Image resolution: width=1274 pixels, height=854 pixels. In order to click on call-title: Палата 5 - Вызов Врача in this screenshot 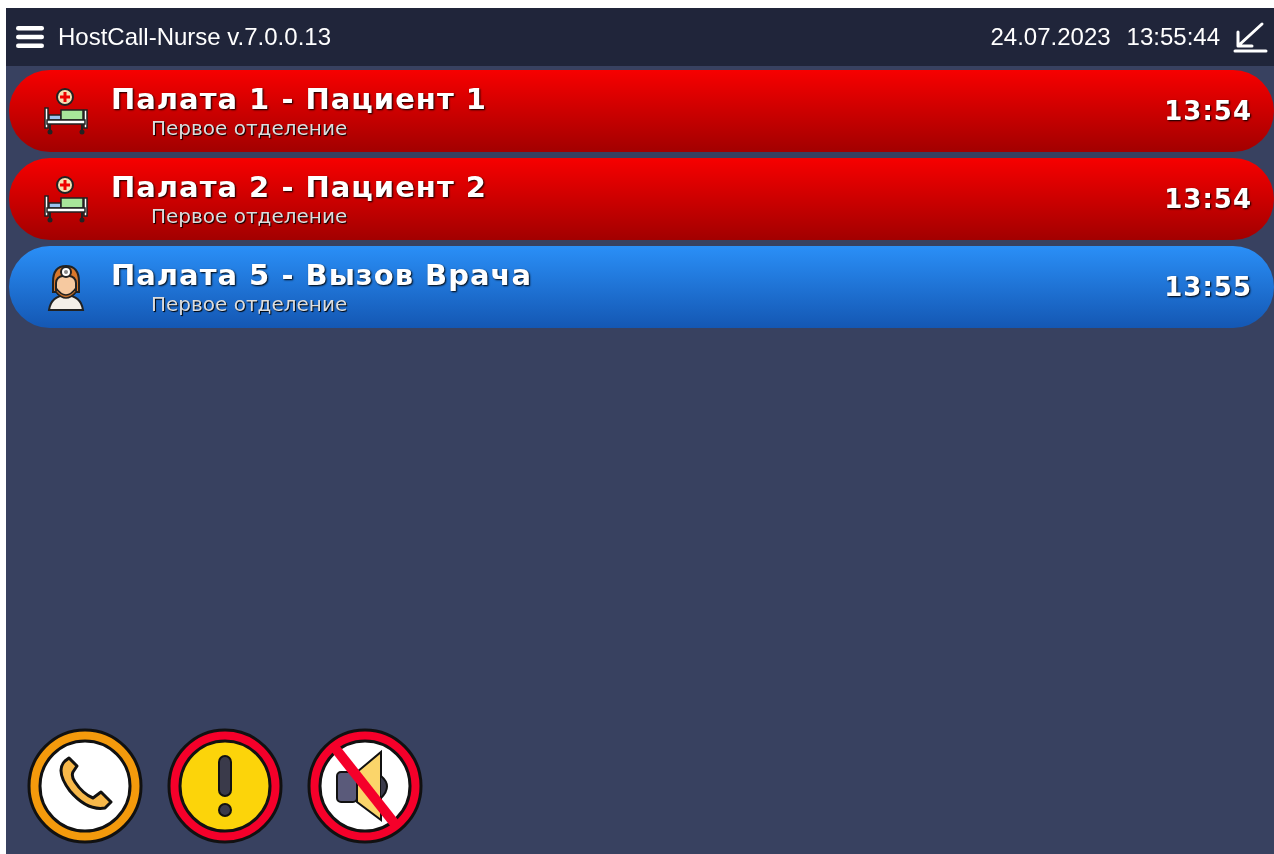, I will do `click(322, 275)`.